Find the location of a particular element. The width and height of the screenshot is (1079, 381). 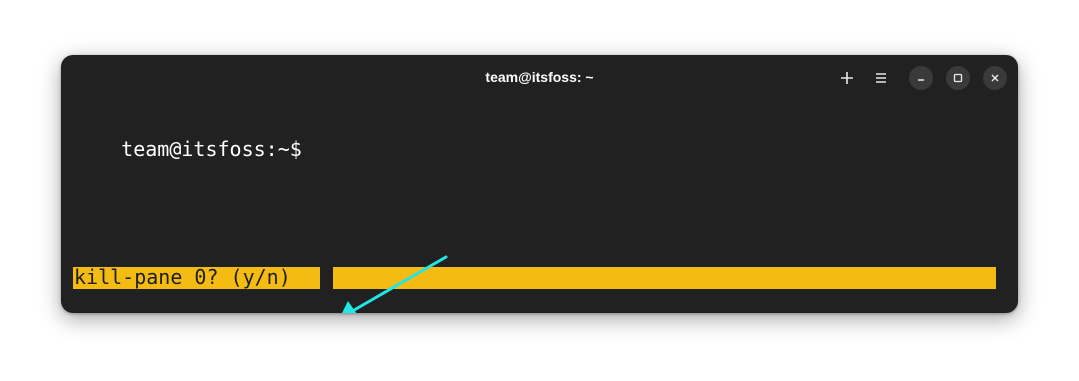

hamburger-menu-icon is located at coordinates (881, 78).